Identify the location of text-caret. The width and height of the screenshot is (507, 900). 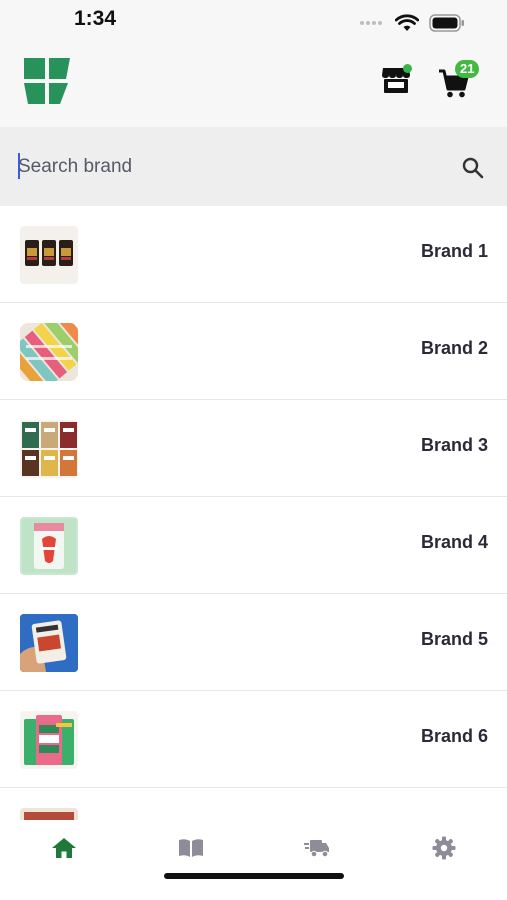
(19, 166).